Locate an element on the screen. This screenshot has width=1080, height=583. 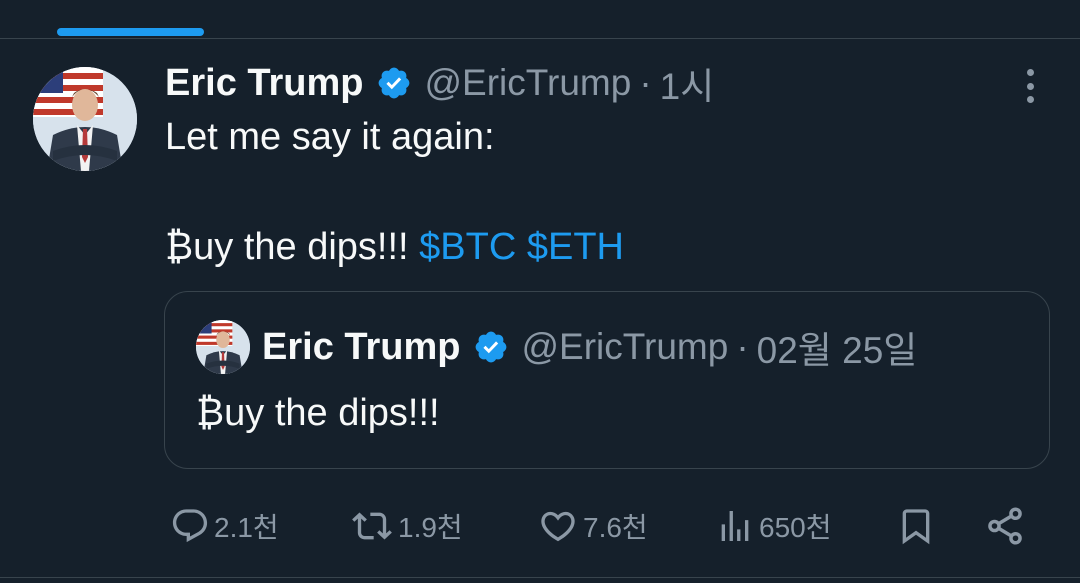
avatar-photo is located at coordinates (85, 119).